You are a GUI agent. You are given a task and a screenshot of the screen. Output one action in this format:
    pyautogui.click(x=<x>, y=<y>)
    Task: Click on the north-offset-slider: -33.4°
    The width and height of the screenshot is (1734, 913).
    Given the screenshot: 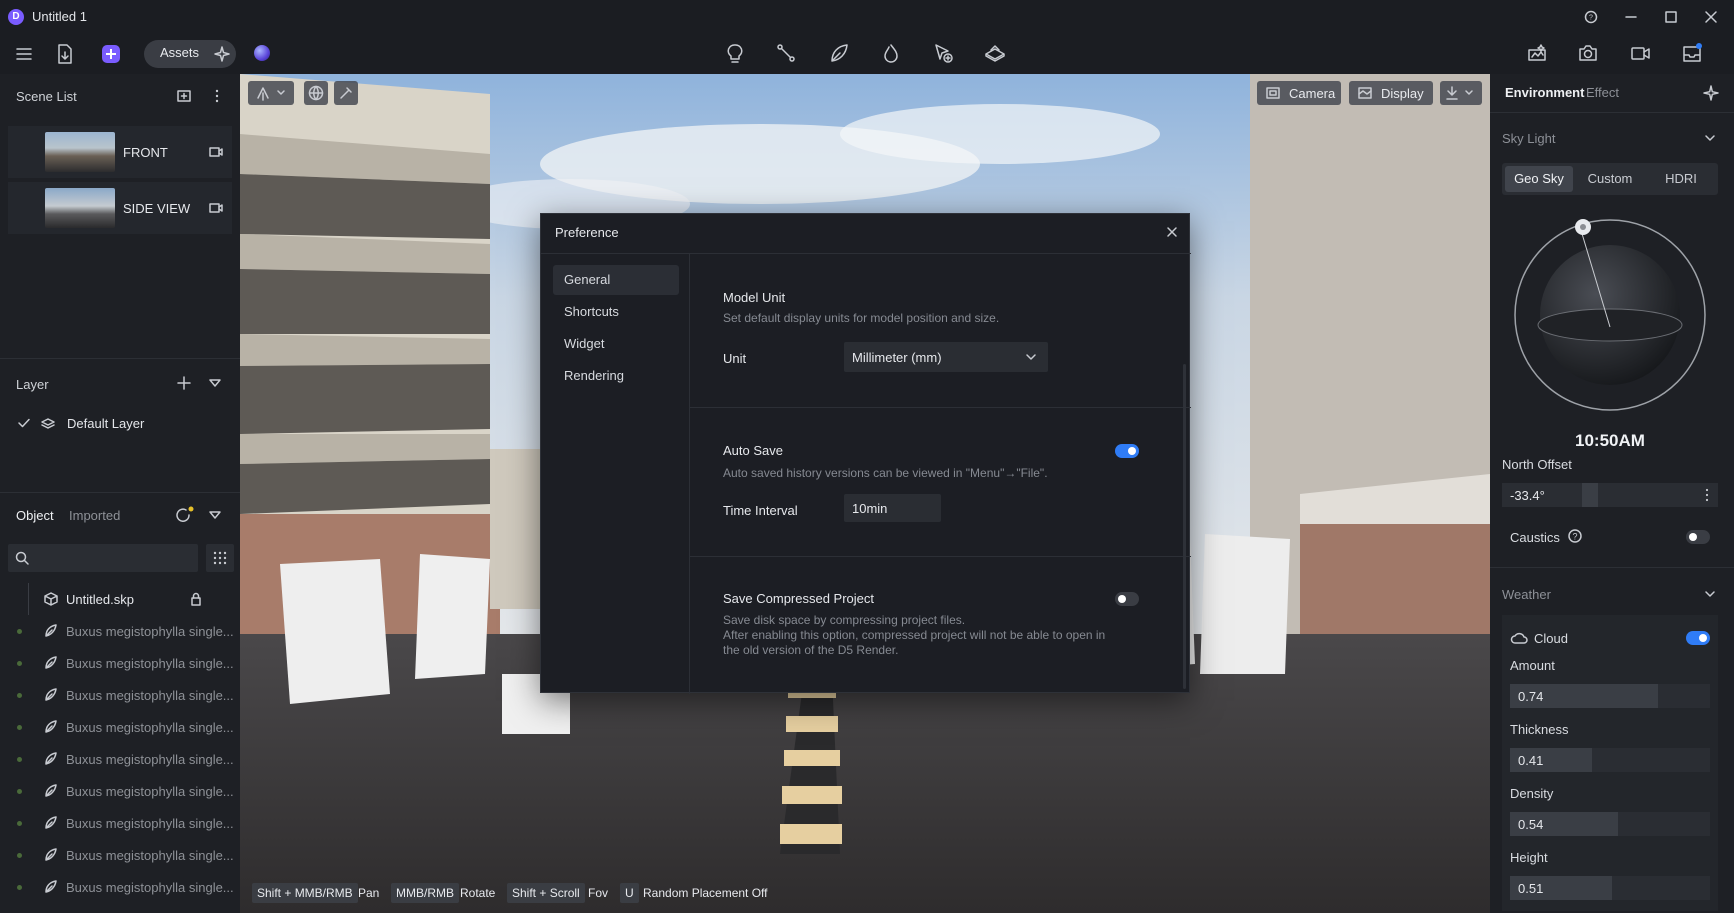 What is the action you would take?
    pyautogui.click(x=1610, y=495)
    